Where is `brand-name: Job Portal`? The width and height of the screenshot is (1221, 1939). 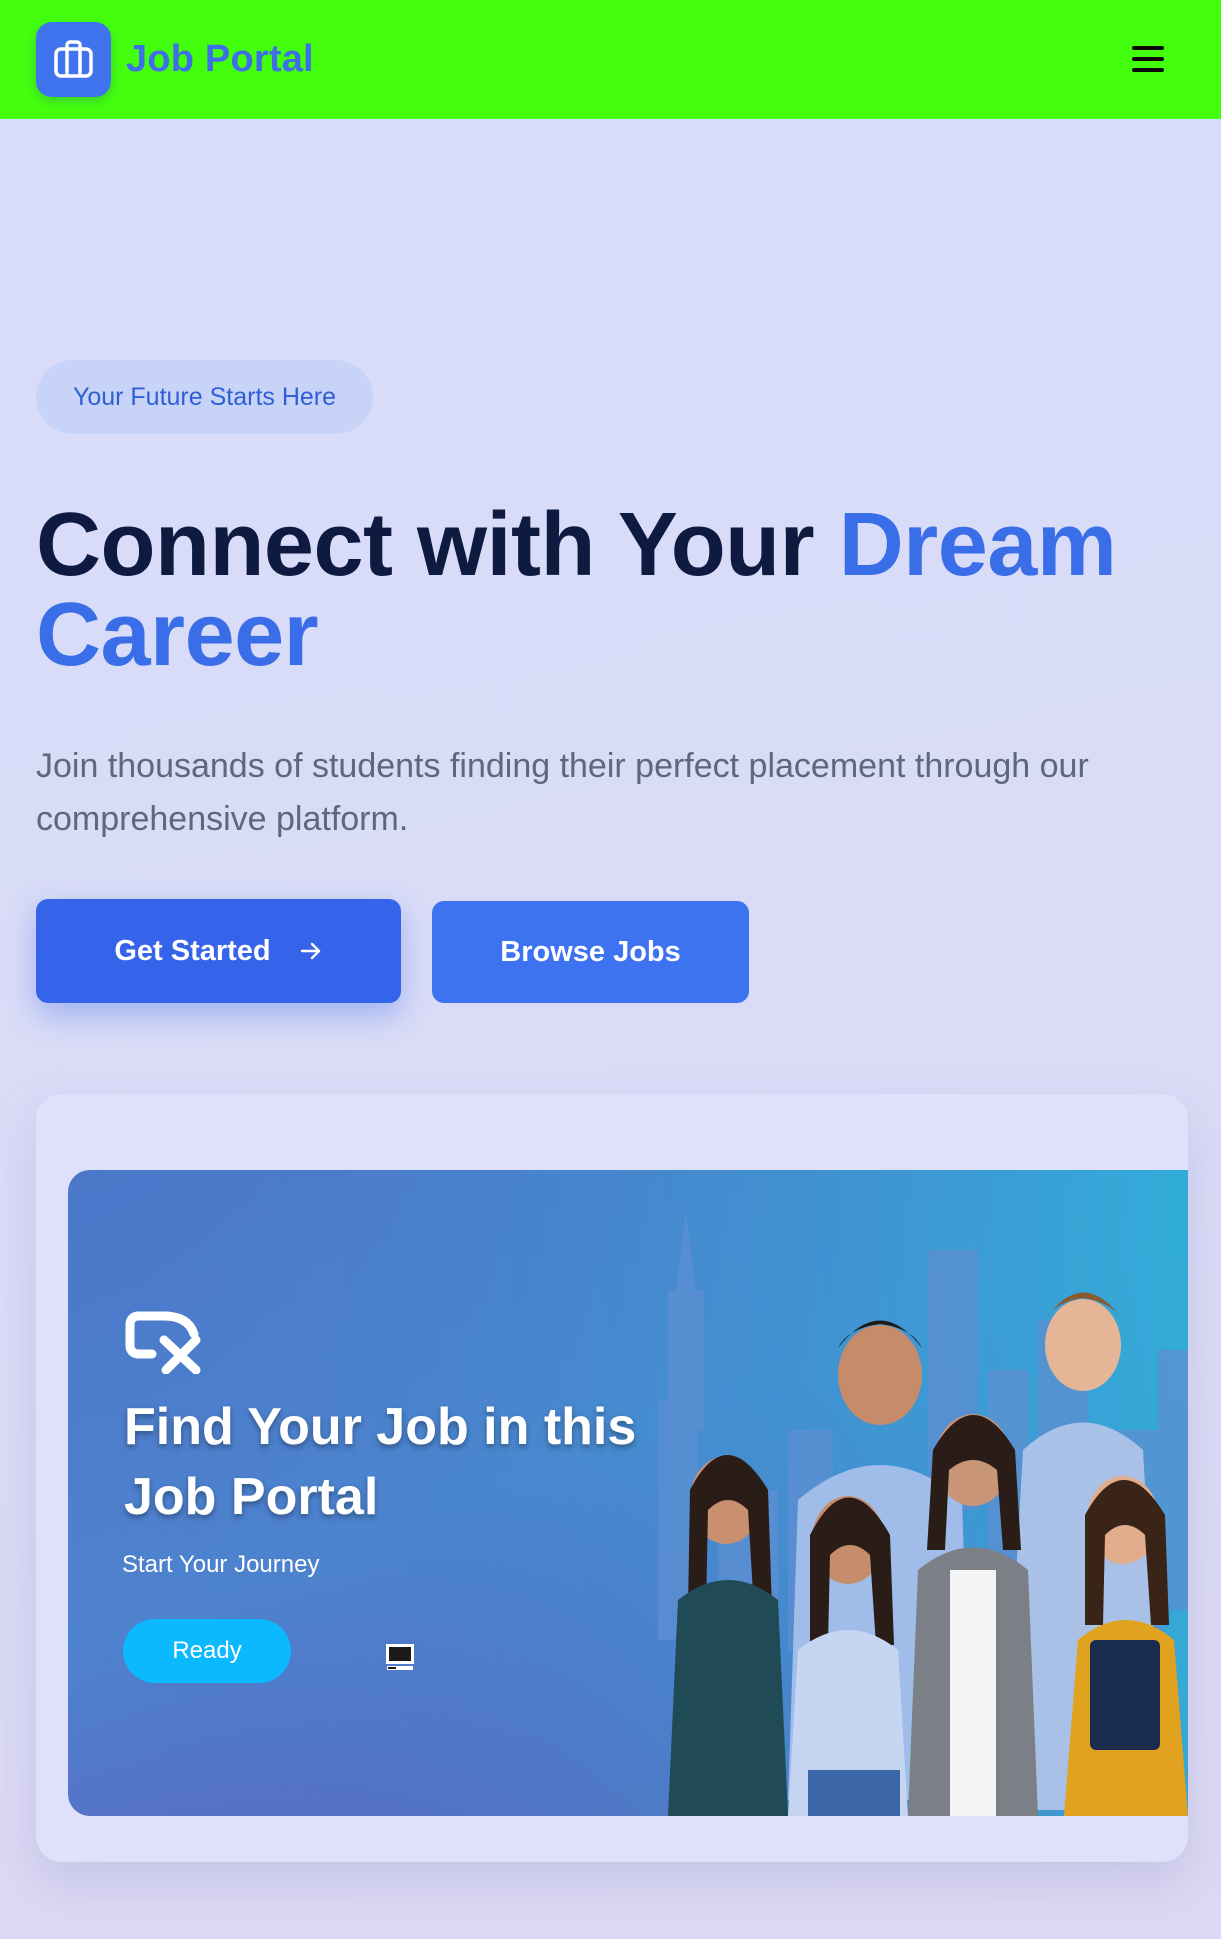 brand-name: Job Portal is located at coordinates (220, 59).